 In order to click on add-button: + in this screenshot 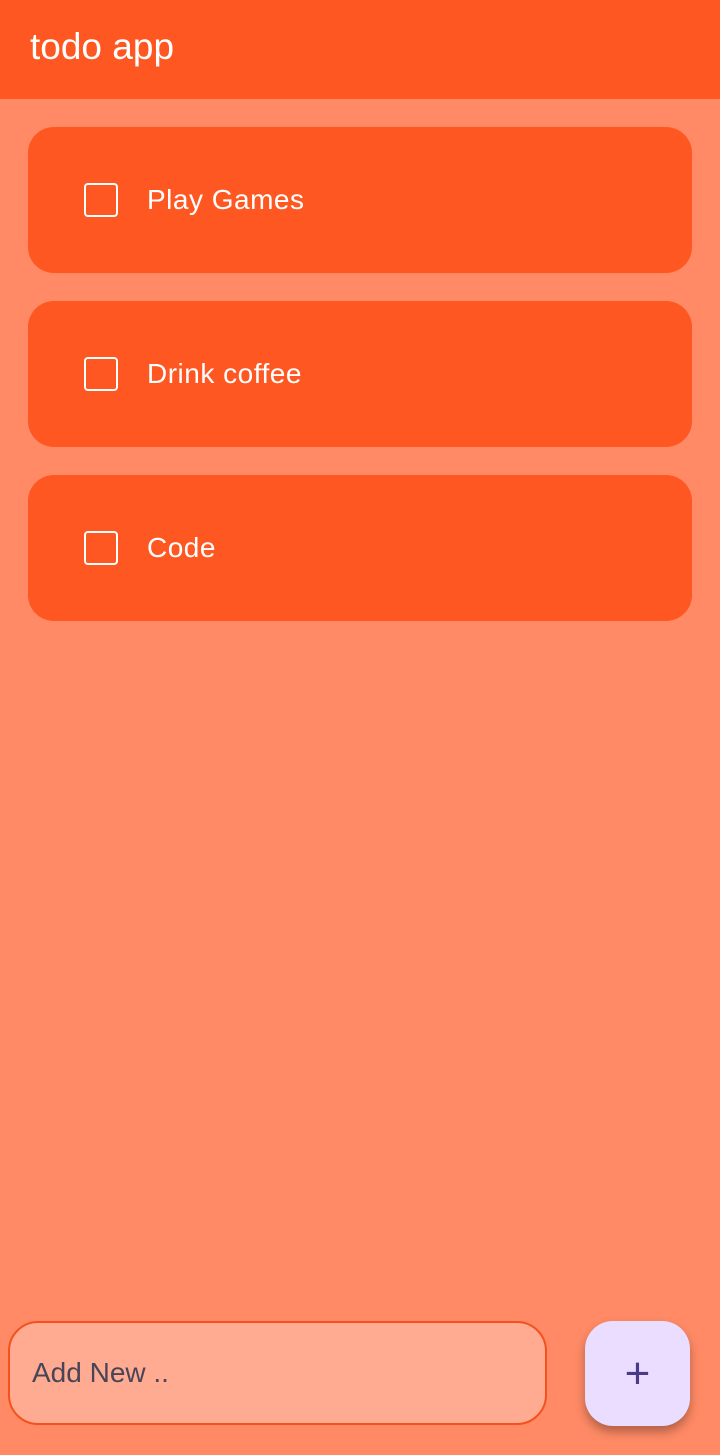, I will do `click(637, 1373)`.